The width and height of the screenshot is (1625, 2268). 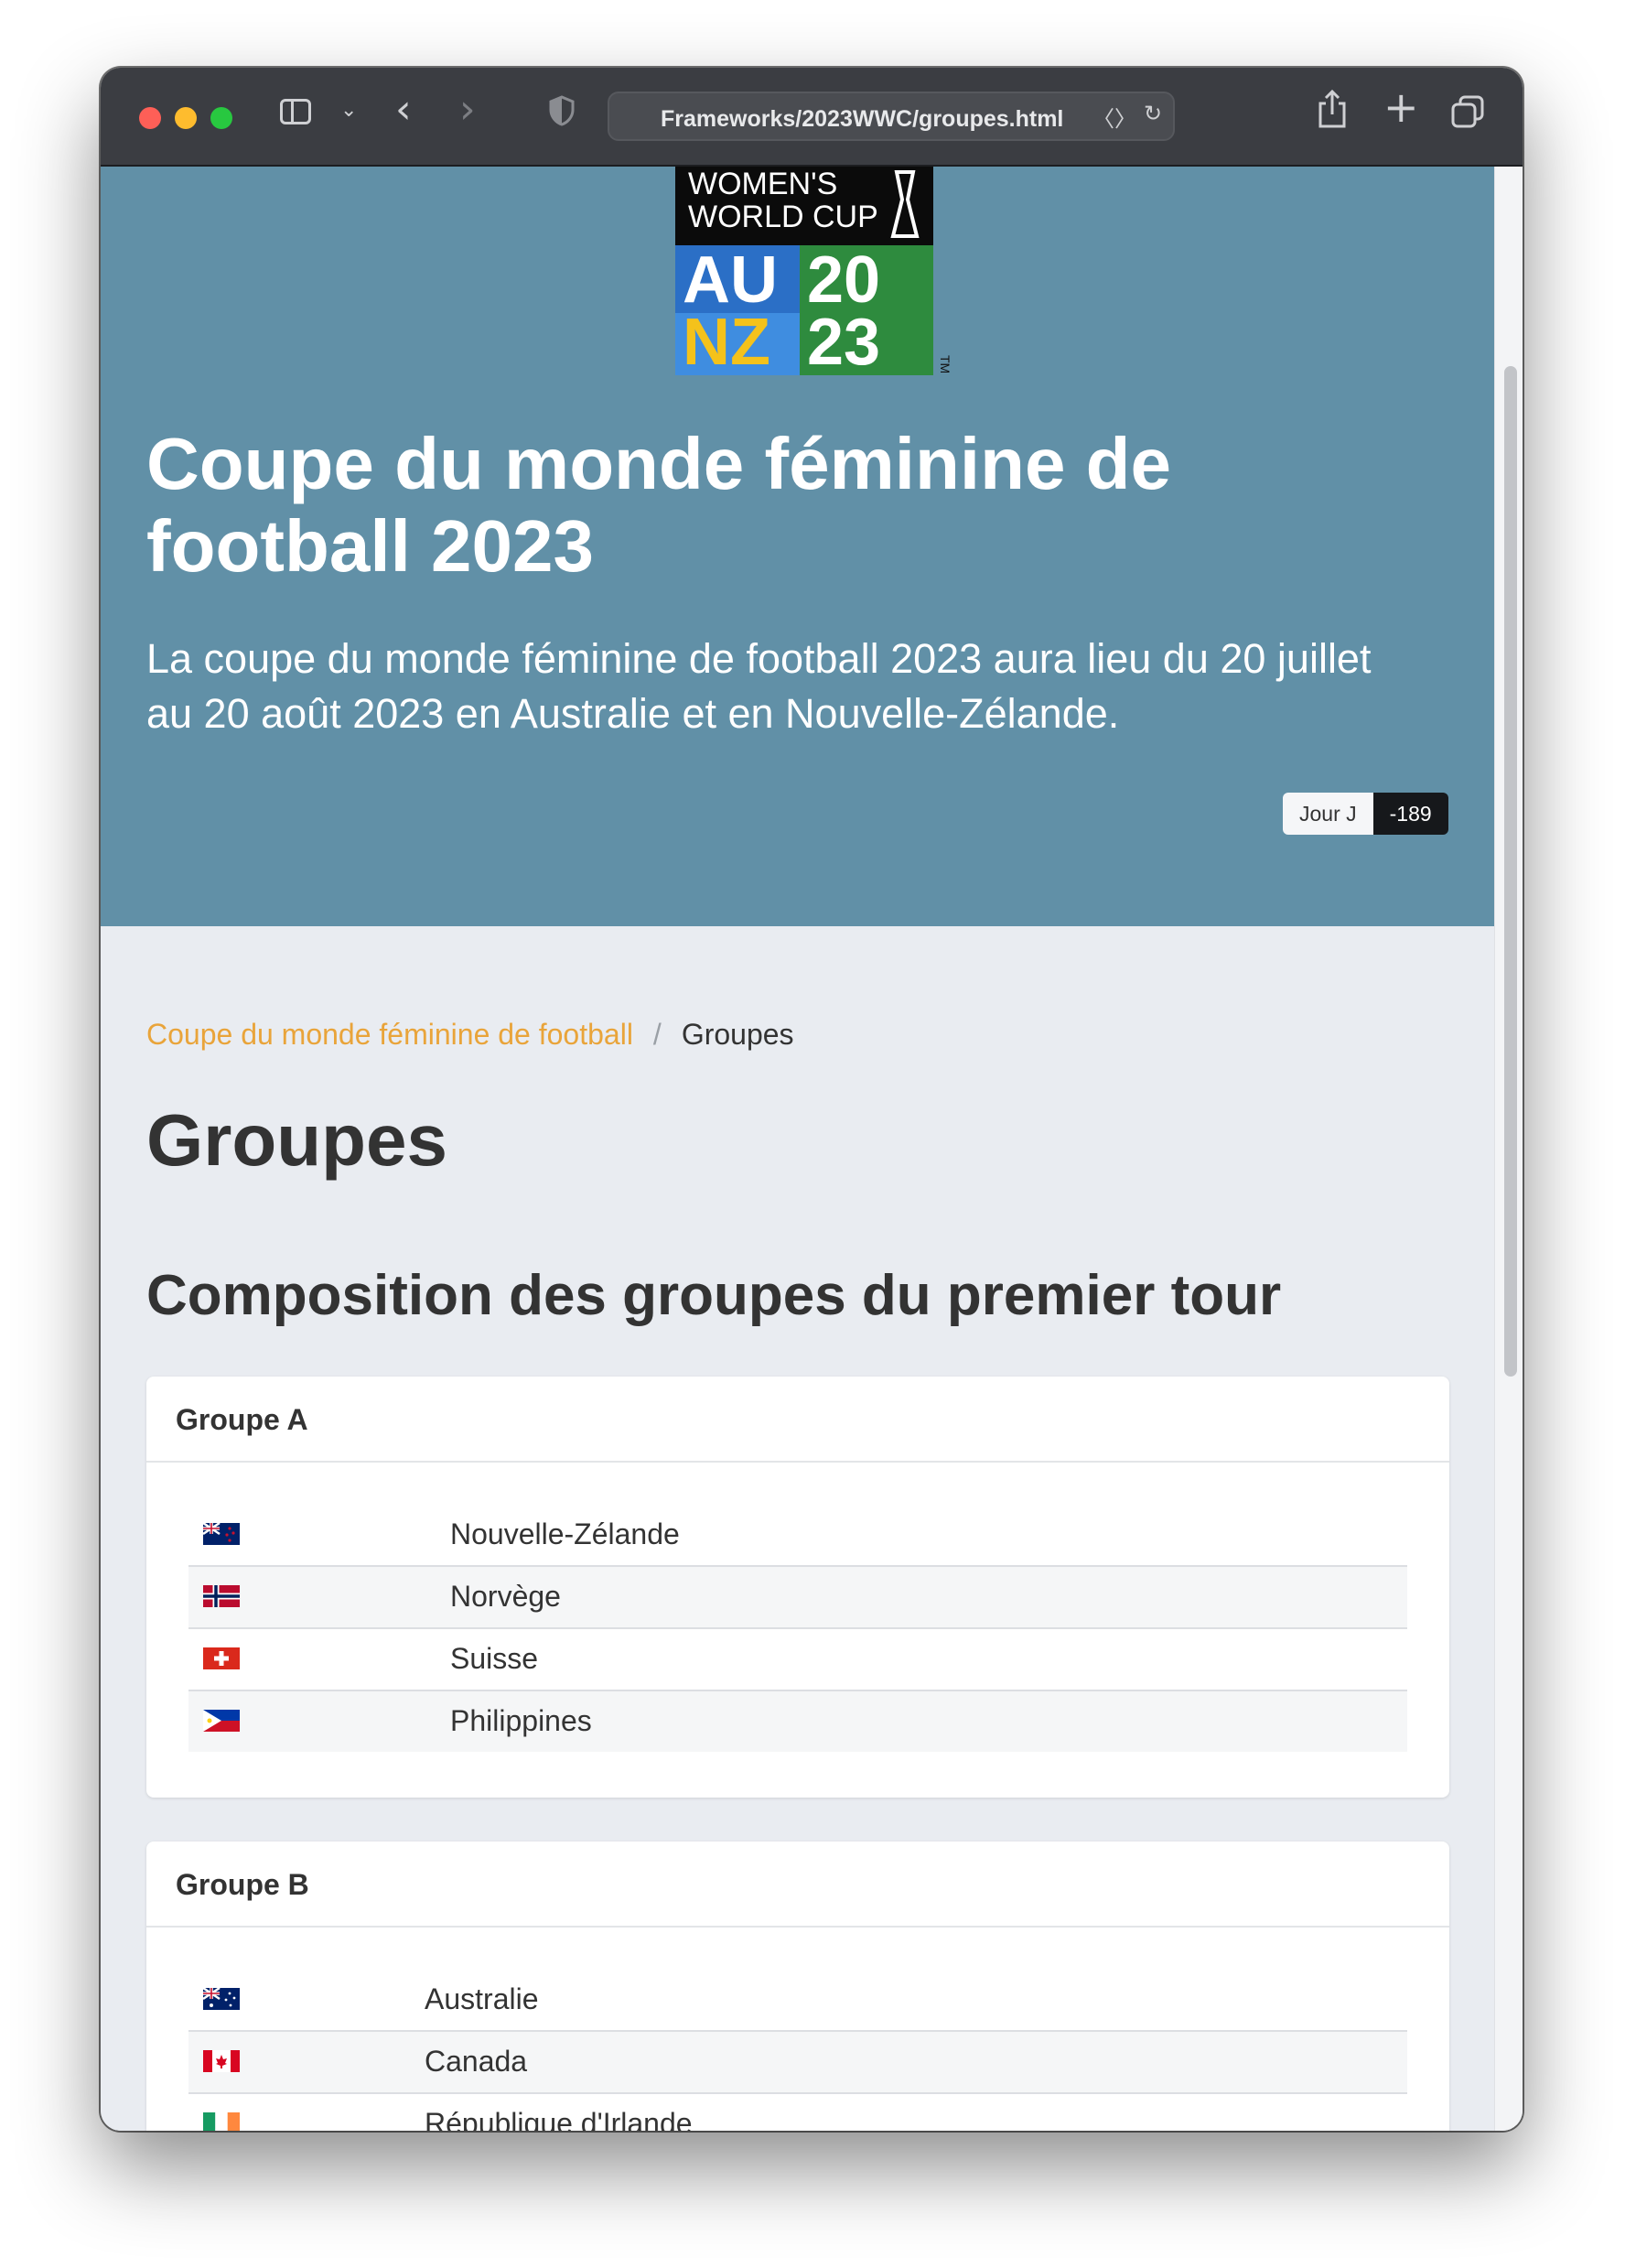 I want to click on team-row: Norvège, so click(x=797, y=1598).